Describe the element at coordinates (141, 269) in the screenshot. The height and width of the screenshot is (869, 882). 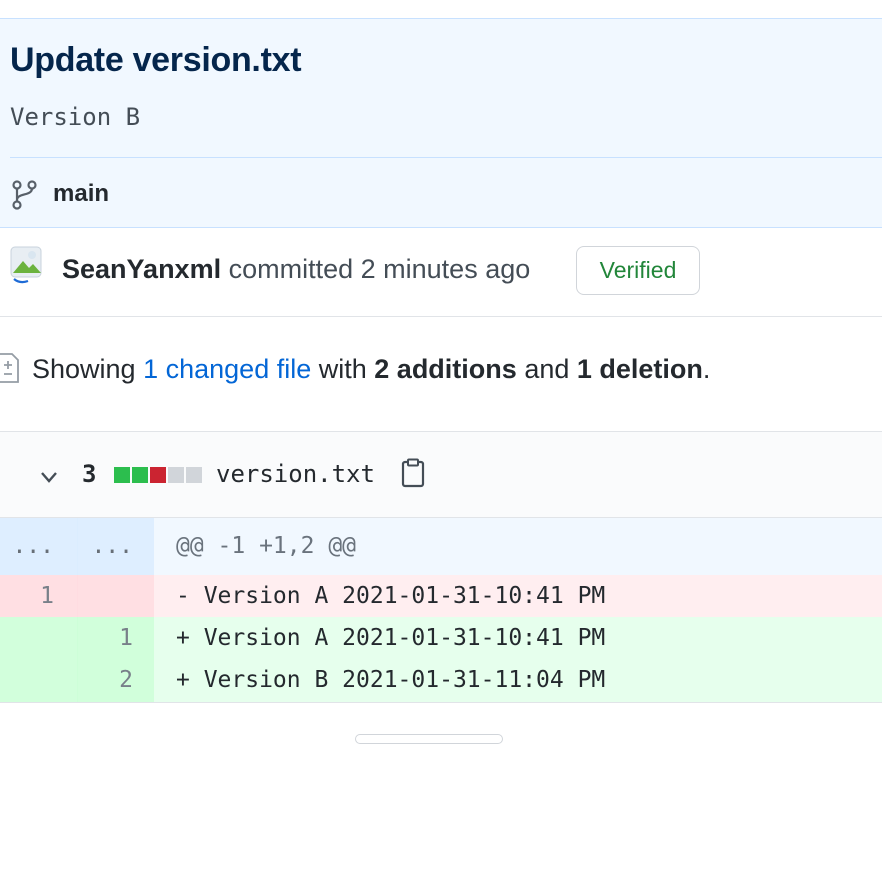
I see `author-link: SeanYanxml` at that location.